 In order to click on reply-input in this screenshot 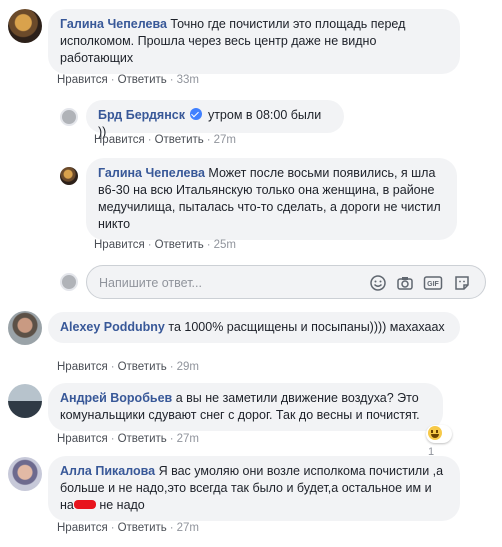, I will do `click(229, 283)`.